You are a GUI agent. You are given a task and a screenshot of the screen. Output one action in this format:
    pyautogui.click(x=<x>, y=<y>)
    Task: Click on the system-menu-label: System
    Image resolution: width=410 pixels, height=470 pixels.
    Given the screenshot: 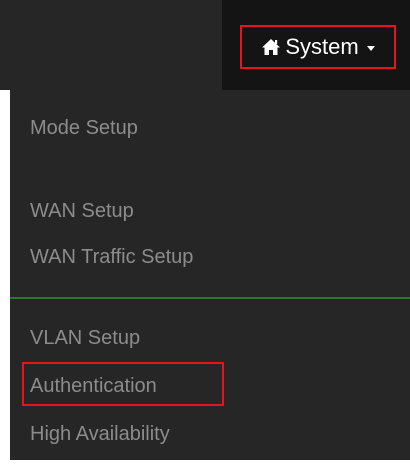 What is the action you would take?
    pyautogui.click(x=322, y=46)
    